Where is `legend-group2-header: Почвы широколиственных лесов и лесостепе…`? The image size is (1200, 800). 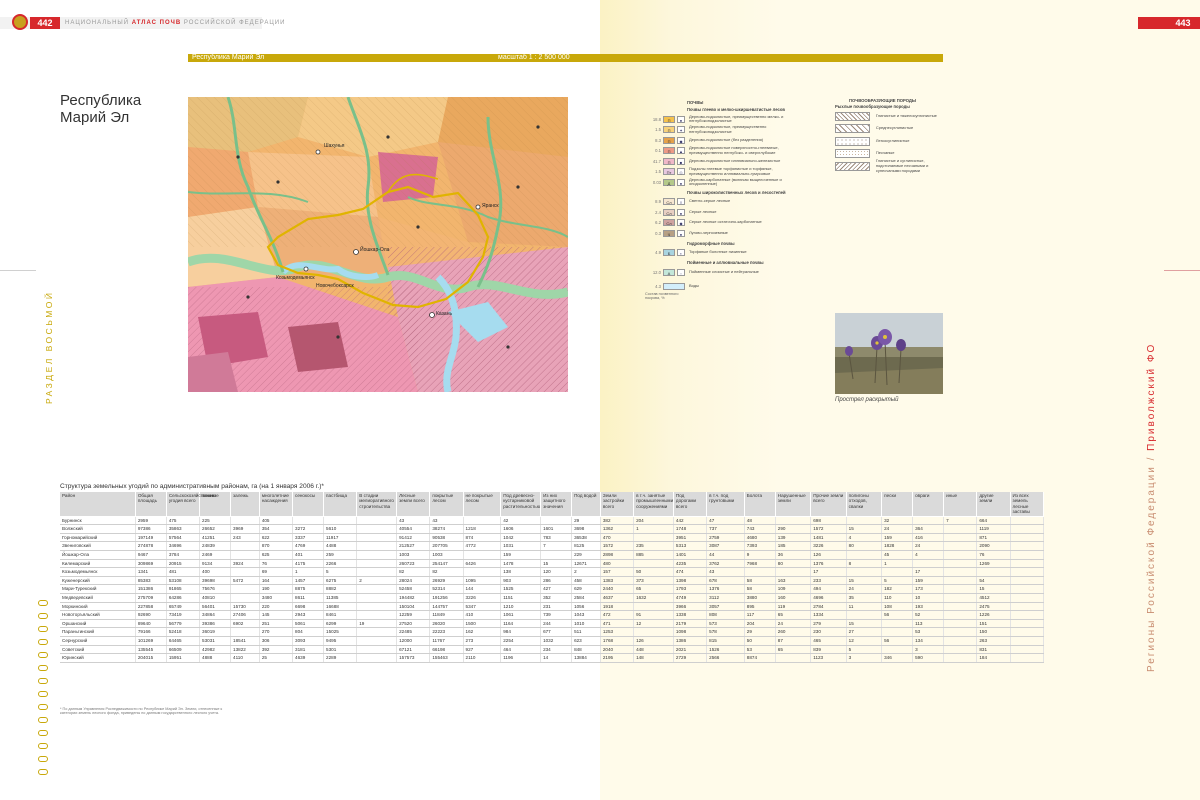 legend-group2-header: Почвы широколиственных лесов и лесостепе… is located at coordinates (736, 192).